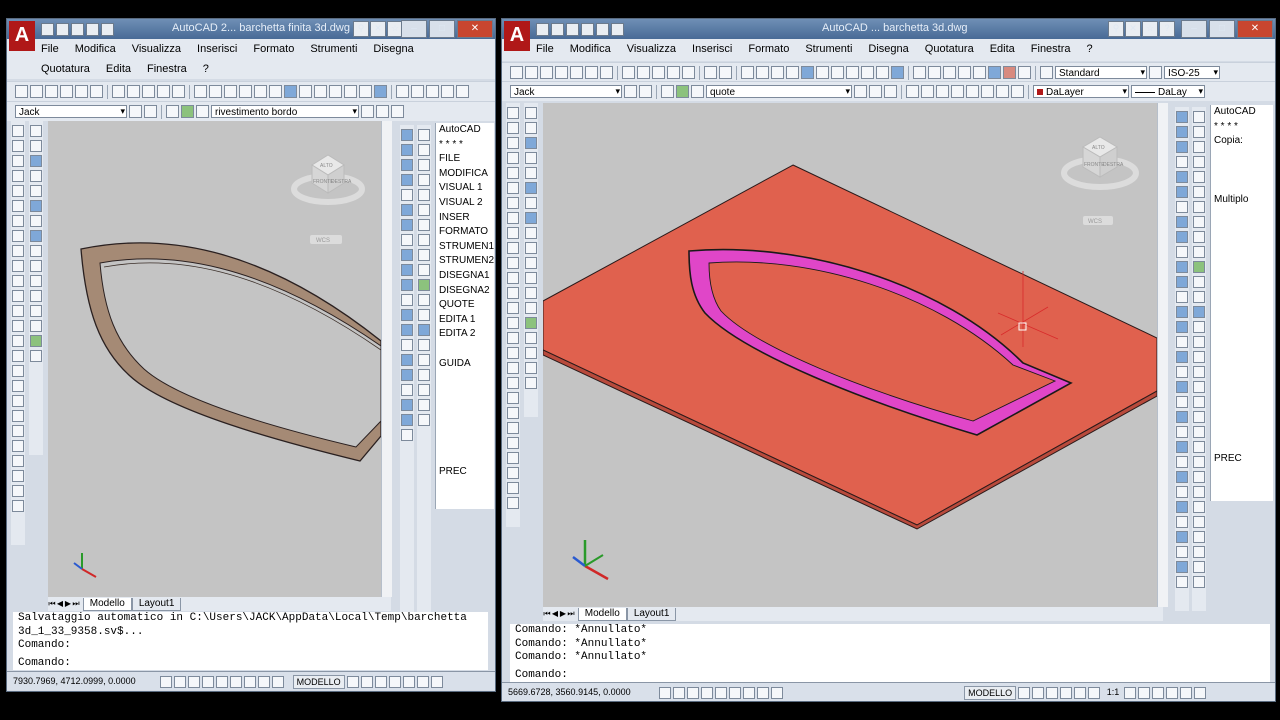  Describe the element at coordinates (380, 91) in the screenshot. I see `help-icon` at that location.